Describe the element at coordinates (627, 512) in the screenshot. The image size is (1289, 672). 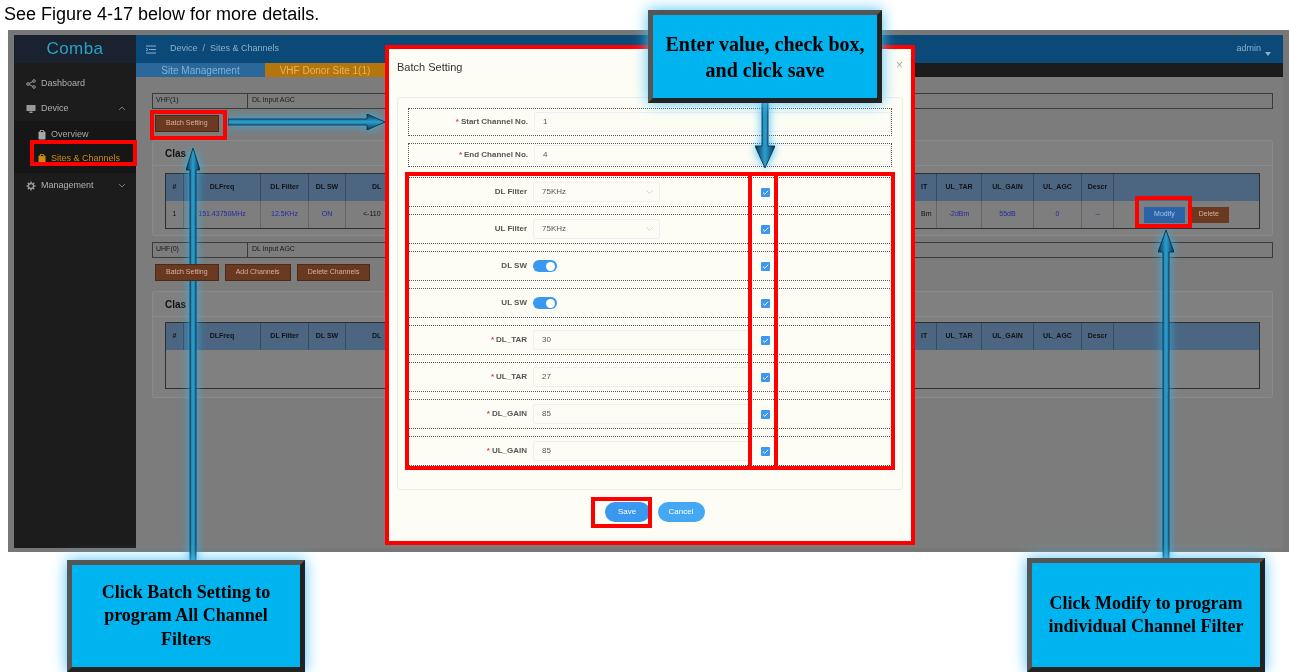
I see `save-button: Save` at that location.